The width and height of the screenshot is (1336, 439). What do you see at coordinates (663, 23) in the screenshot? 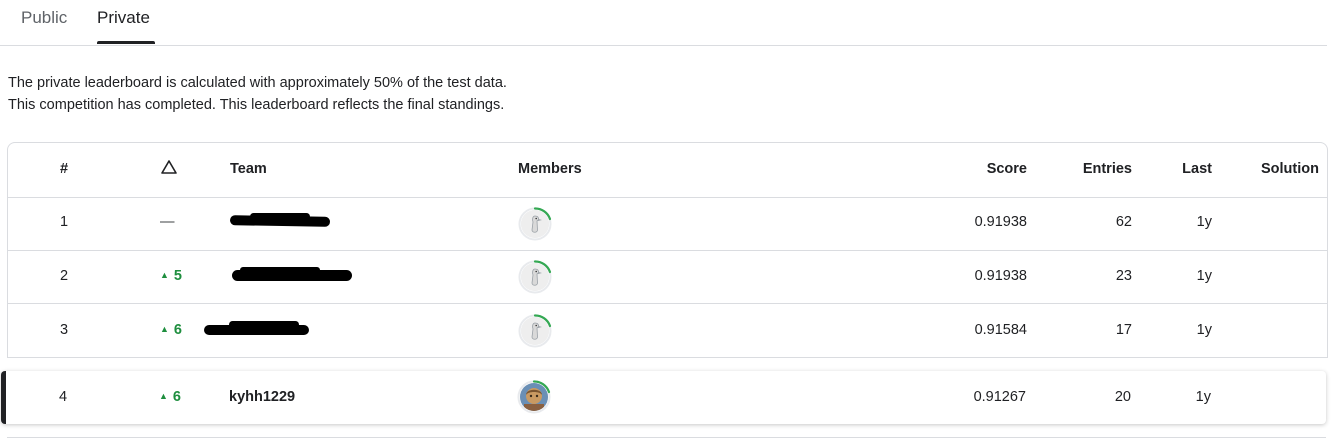
I see `leaderboard-tabs: Public Private` at bounding box center [663, 23].